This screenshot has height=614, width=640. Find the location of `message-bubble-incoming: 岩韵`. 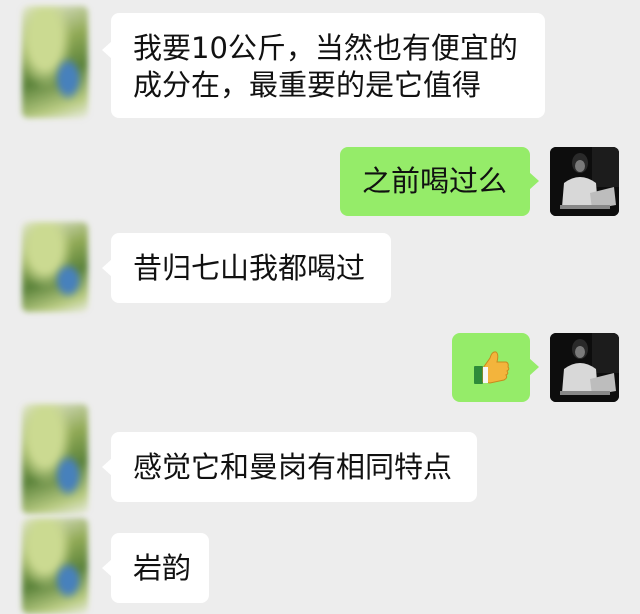

message-bubble-incoming: 岩韵 is located at coordinates (155, 568).